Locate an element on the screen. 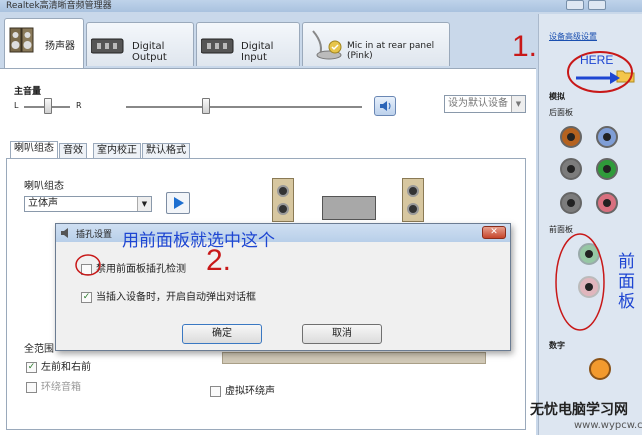 This screenshot has height=435, width=642. rear-panel-label: 后面板 is located at coordinates (561, 112).